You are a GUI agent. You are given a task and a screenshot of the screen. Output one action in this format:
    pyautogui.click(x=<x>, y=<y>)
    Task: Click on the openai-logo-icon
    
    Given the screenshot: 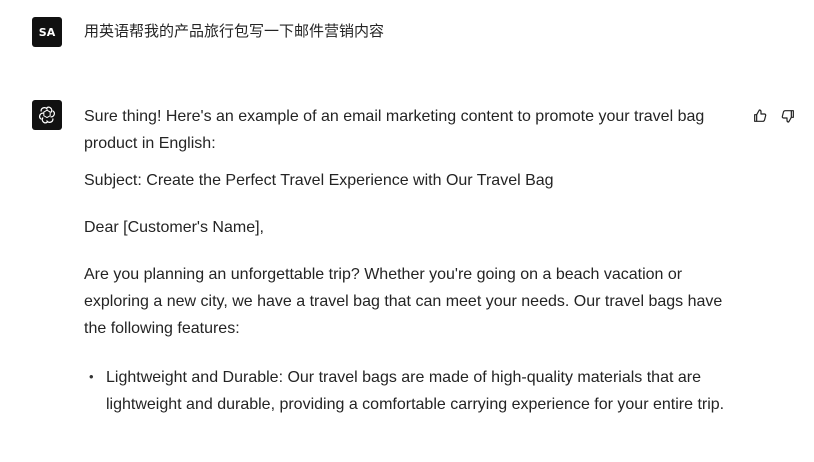 What is the action you would take?
    pyautogui.click(x=47, y=115)
    